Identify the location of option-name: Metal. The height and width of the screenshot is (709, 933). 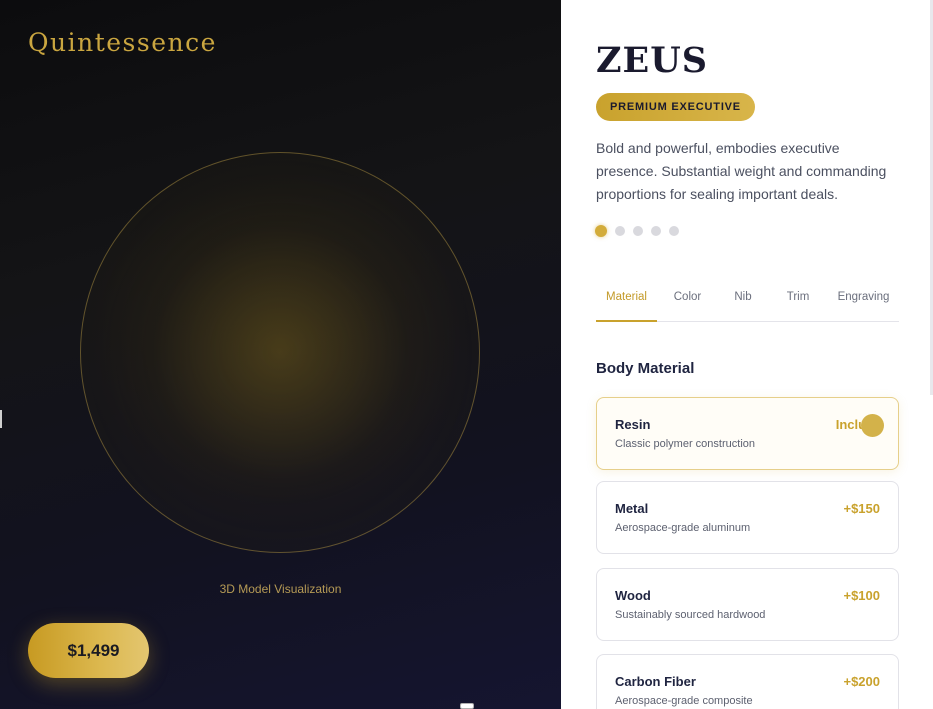
(632, 508).